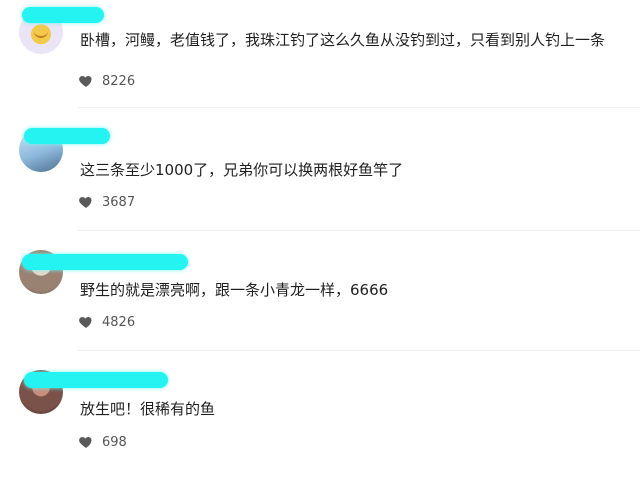 This screenshot has width=640, height=480. I want to click on comment-text: 放生吧！很稀有的鱼, so click(148, 409).